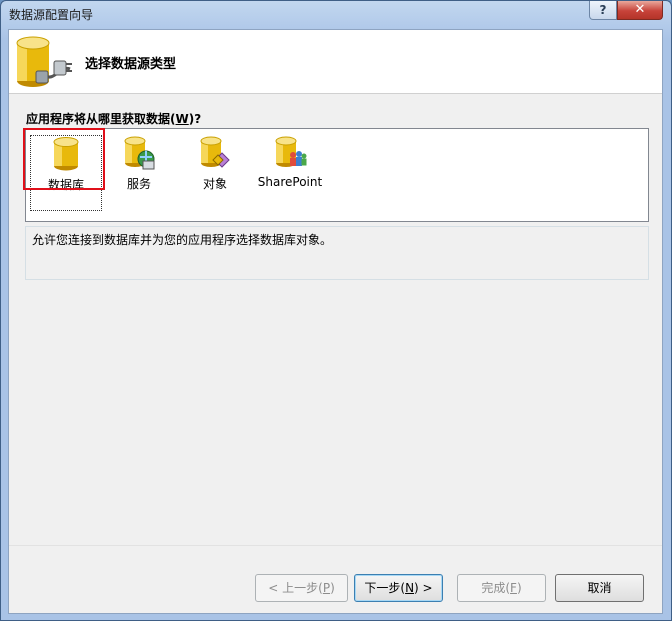 Image resolution: width=672 pixels, height=621 pixels. Describe the element at coordinates (138, 184) in the screenshot. I see `type-label: 服务` at that location.